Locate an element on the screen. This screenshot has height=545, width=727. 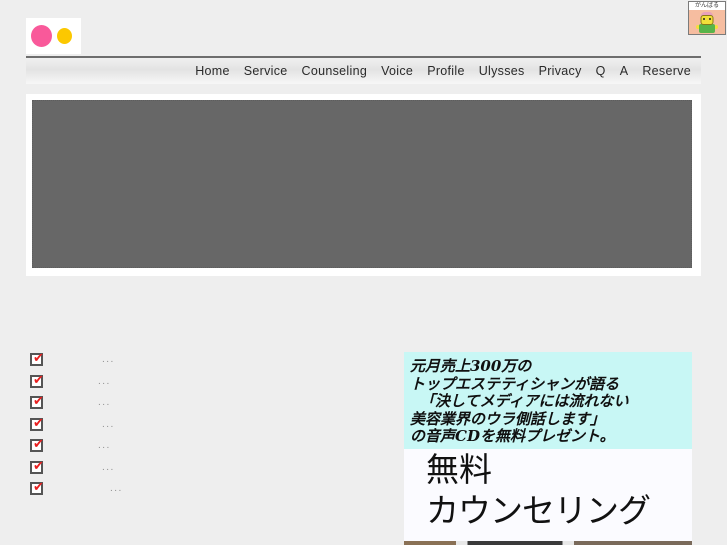
nav-item-privacy: Privacy is located at coordinates (560, 71).